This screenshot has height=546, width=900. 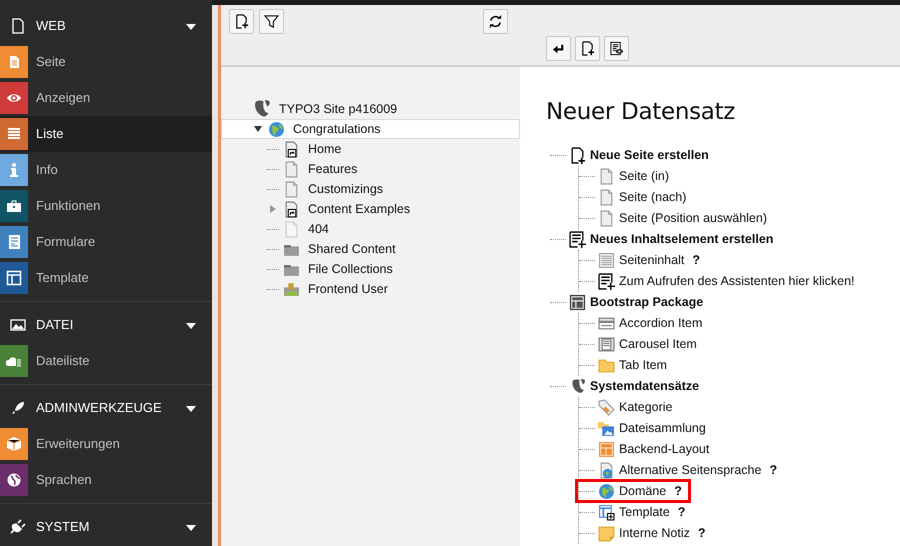 I want to click on module-group-label: ADMINWERKZEUGE, so click(x=99, y=408).